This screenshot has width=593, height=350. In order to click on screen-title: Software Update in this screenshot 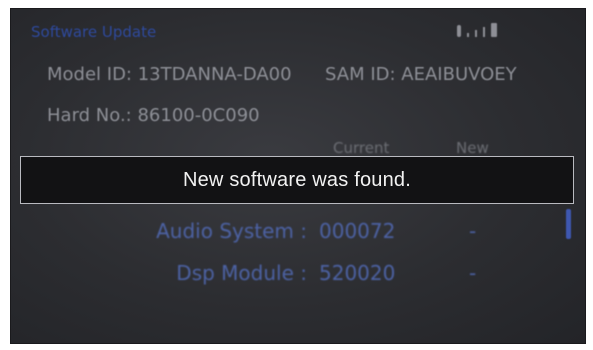, I will do `click(94, 32)`.